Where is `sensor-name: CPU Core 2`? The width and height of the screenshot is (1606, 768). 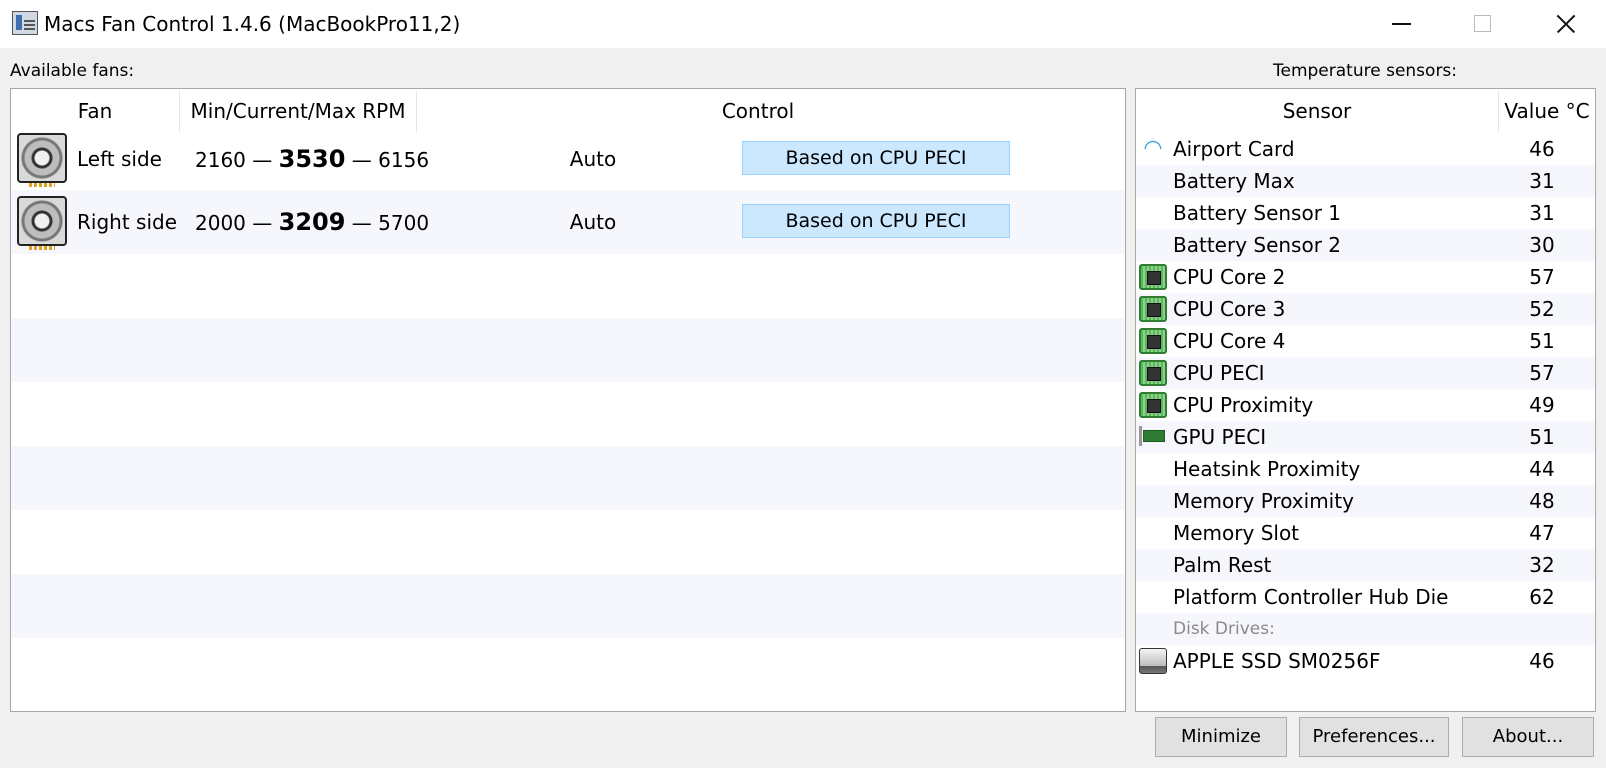 sensor-name: CPU Core 2 is located at coordinates (1229, 277).